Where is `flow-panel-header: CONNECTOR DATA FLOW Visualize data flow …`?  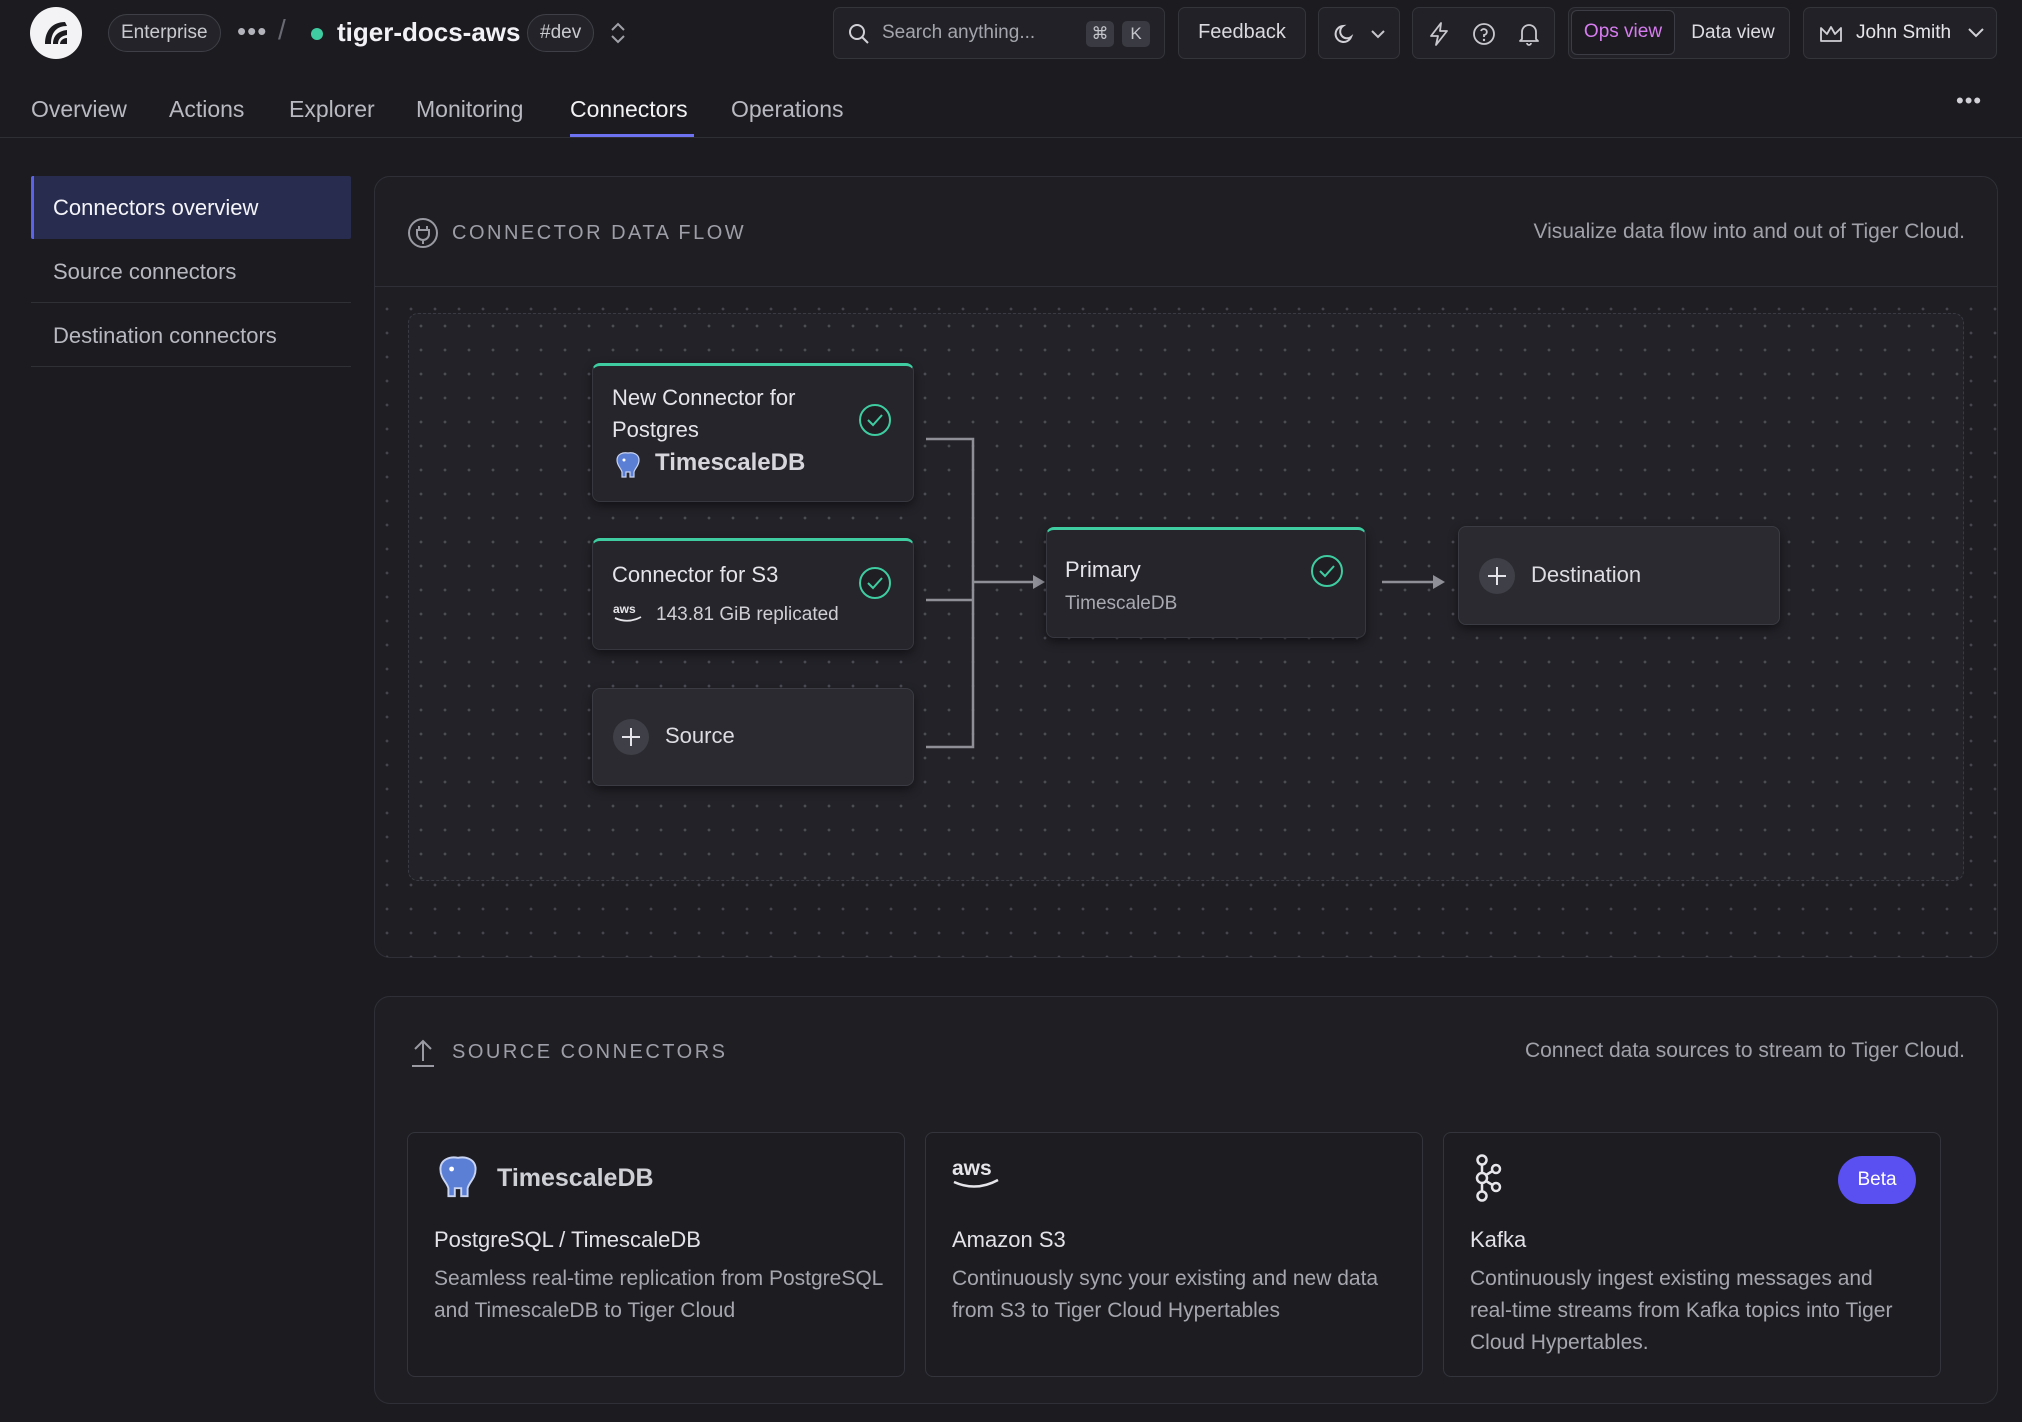 flow-panel-header: CONNECTOR DATA FLOW Visualize data flow … is located at coordinates (1186, 232).